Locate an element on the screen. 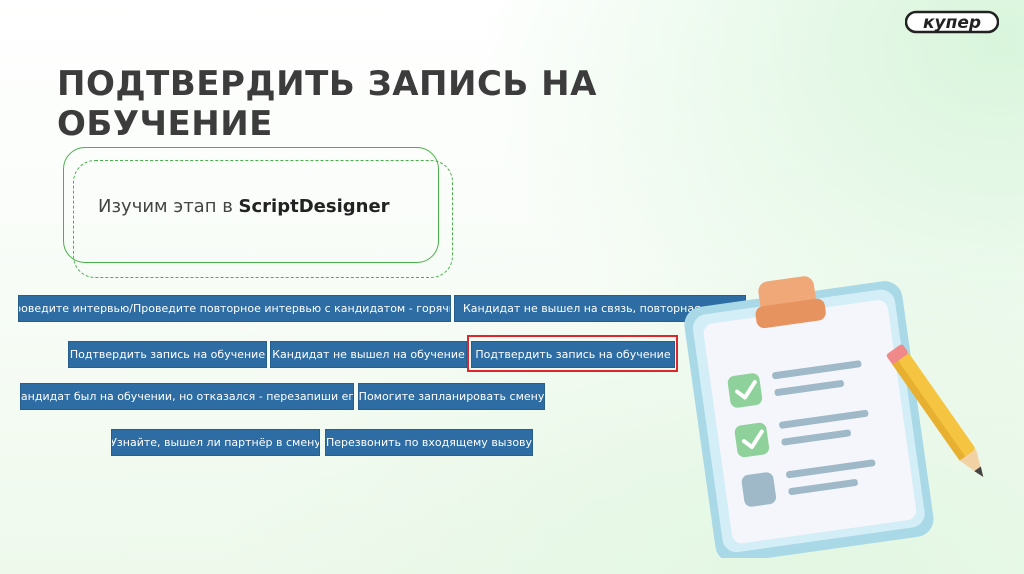 Image resolution: width=1024 pixels, height=574 pixels. page-title: ПОДТВЕРДИТЬ ЗАПИСЬ НА ОБУЧЕНИЕ is located at coordinates (327, 104).